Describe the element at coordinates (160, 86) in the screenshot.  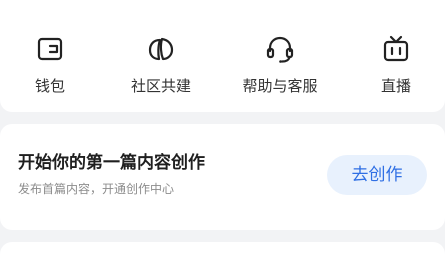
I see `grid-item-label: 社区共建` at that location.